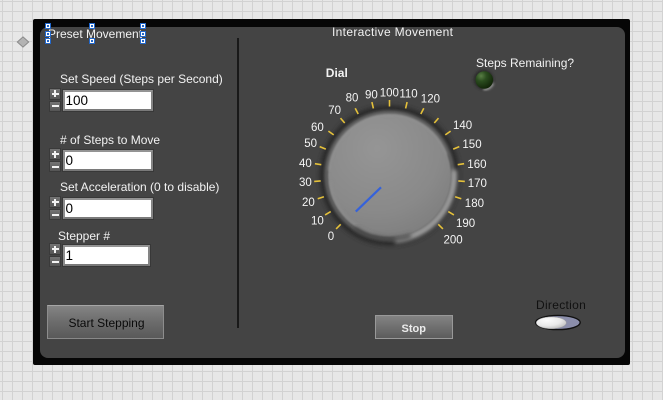 This screenshot has height=400, width=663. I want to click on svg-text: 10, so click(317, 221).